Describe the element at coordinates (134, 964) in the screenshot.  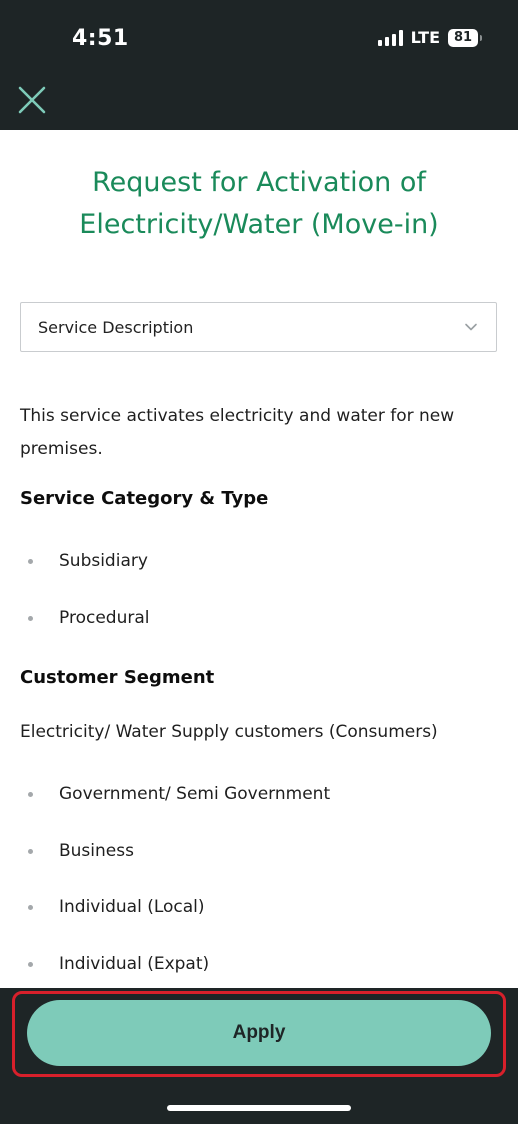
I see `list-item-text: Individual (Expat)` at that location.